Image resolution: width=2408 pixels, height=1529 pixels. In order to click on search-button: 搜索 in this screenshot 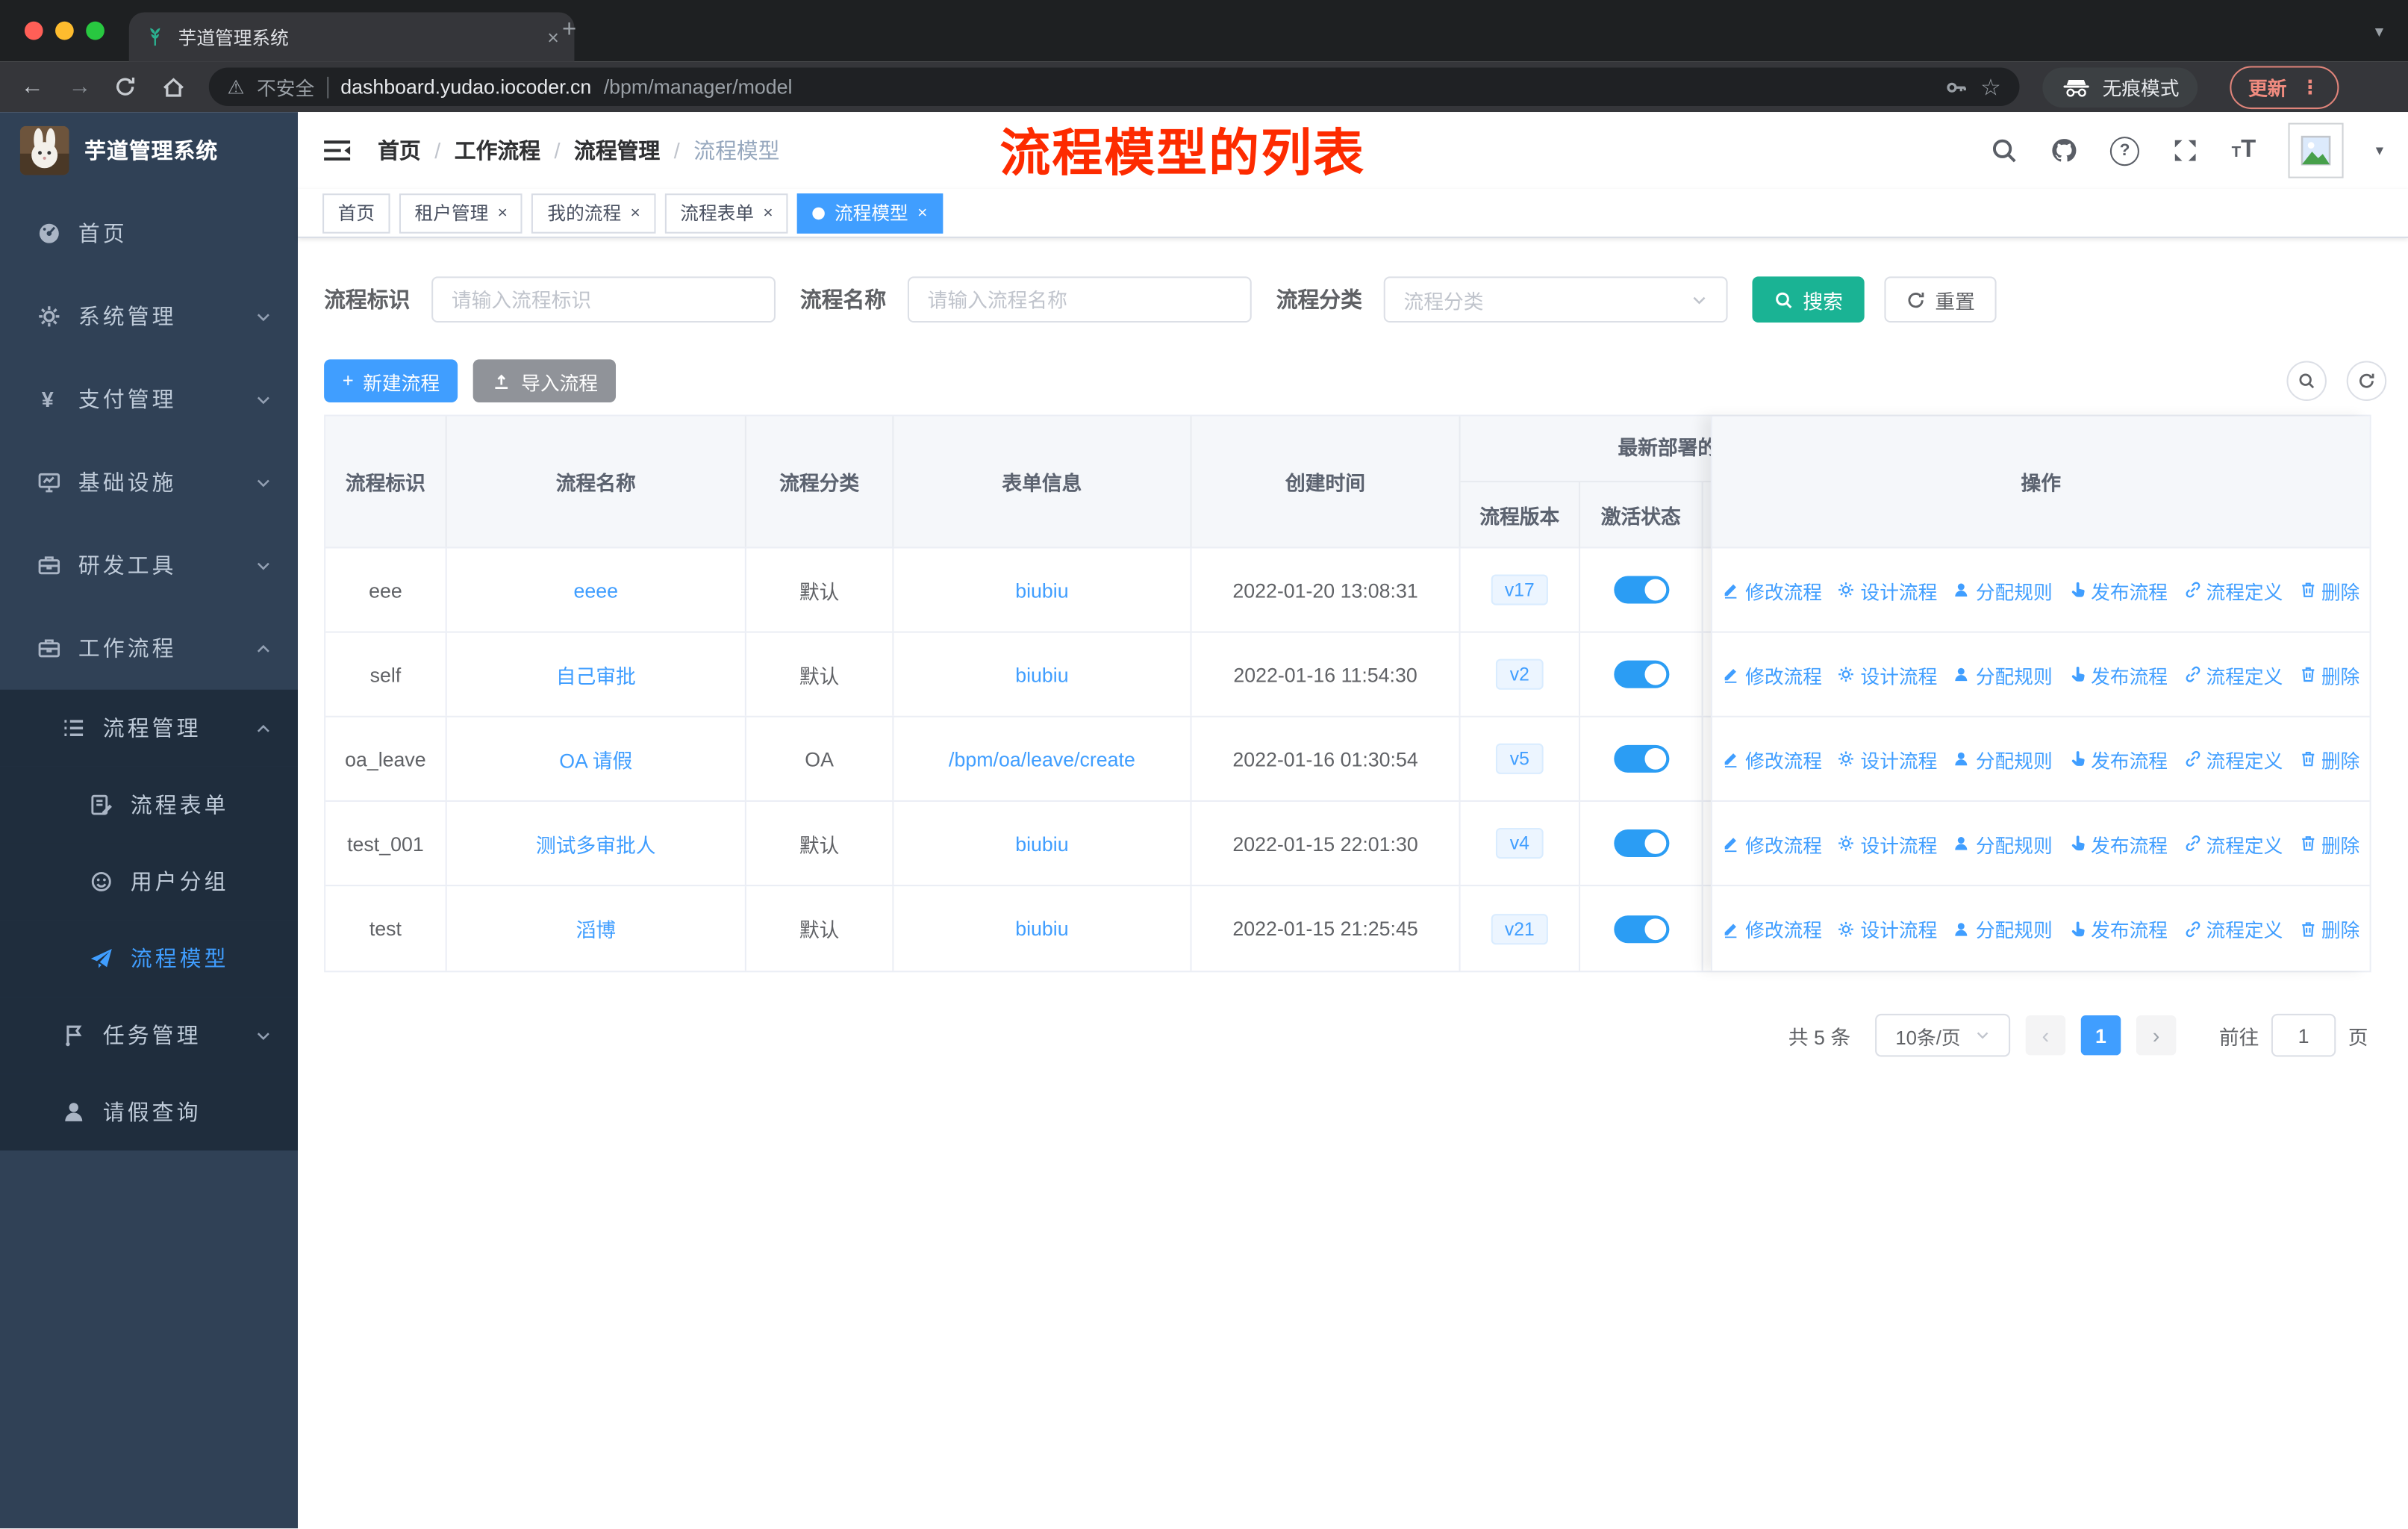, I will do `click(1808, 299)`.